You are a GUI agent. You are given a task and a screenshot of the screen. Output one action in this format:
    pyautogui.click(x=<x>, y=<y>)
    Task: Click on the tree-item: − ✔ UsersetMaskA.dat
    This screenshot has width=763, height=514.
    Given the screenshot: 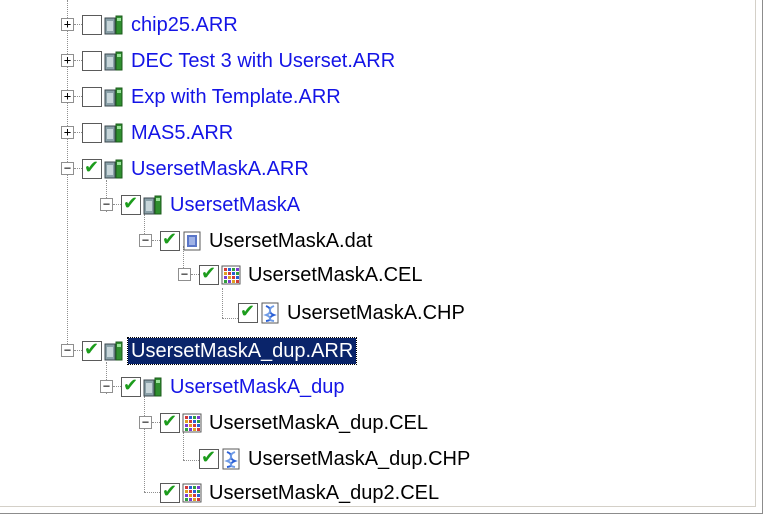 What is the action you would take?
    pyautogui.click(x=350, y=244)
    